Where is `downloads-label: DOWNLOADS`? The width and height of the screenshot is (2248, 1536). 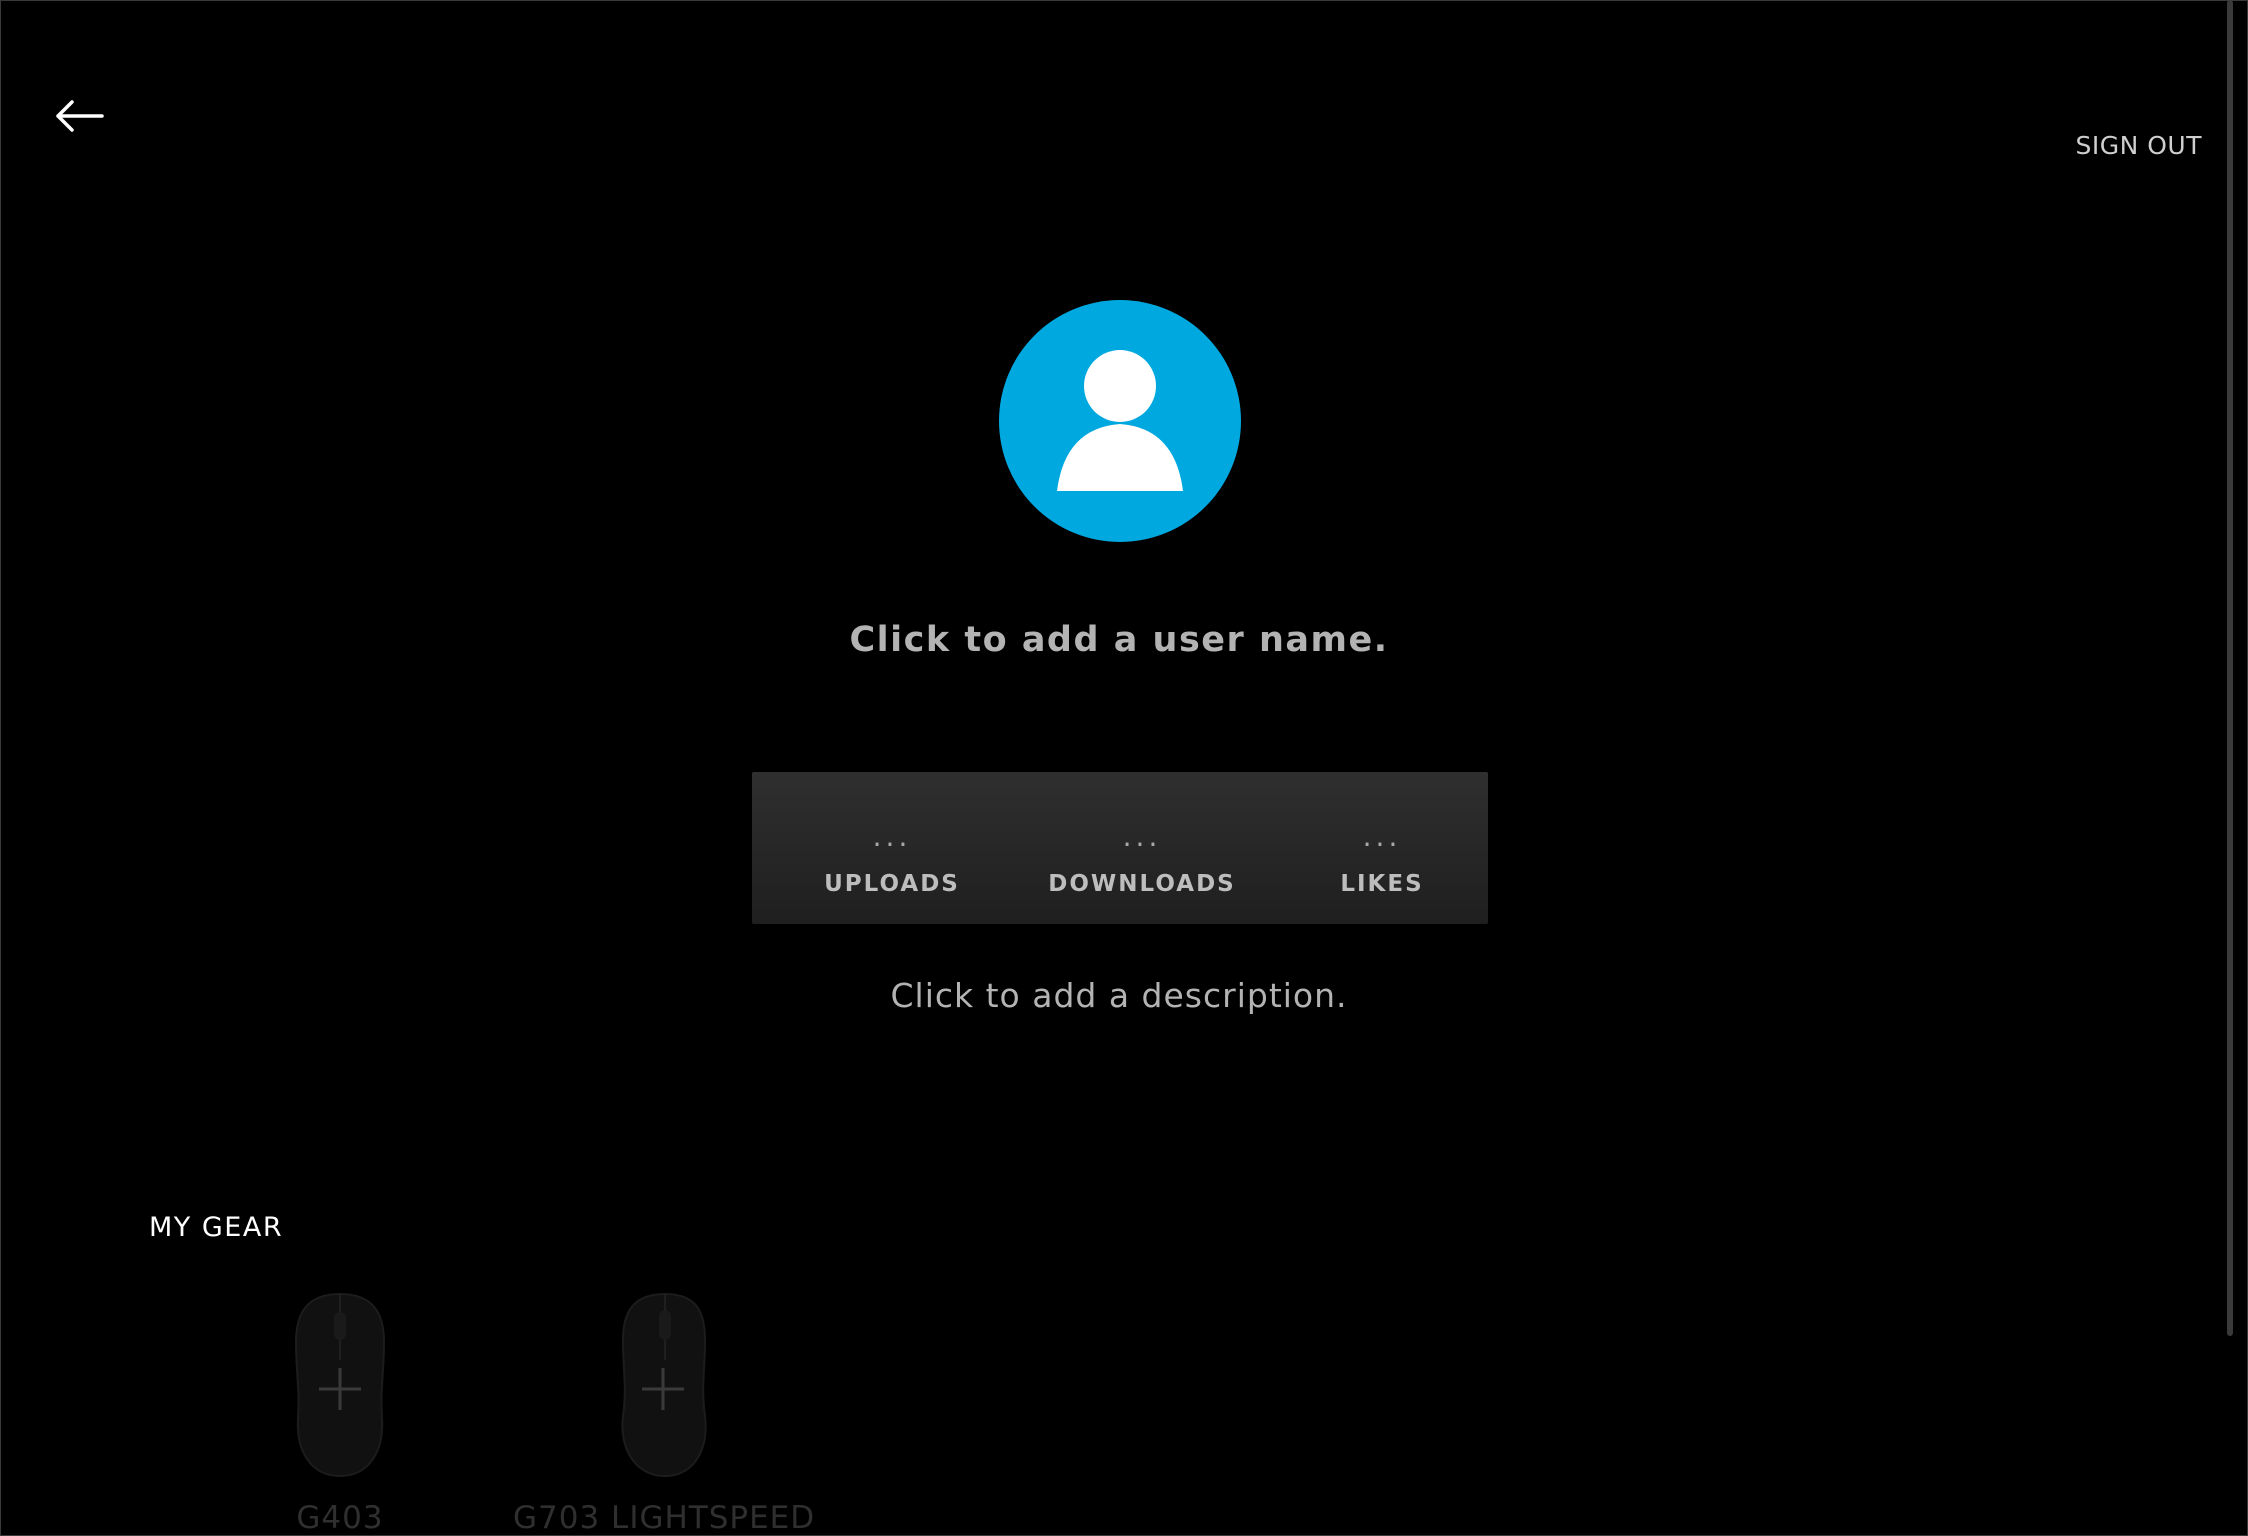 downloads-label: DOWNLOADS is located at coordinates (1142, 884).